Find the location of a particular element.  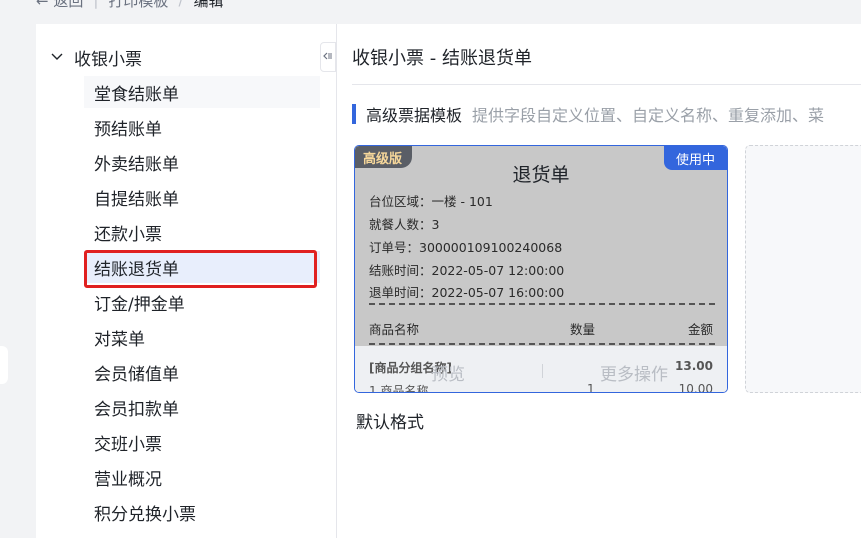

breadcrumb-parent: 打印模板 is located at coordinates (138, 5).